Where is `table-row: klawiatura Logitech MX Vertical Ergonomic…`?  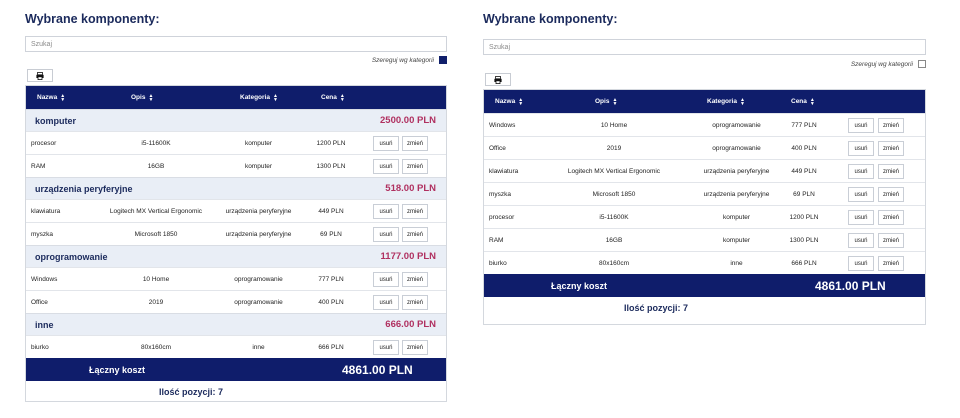 table-row: klawiatura Logitech MX Vertical Ergonomic… is located at coordinates (236, 210).